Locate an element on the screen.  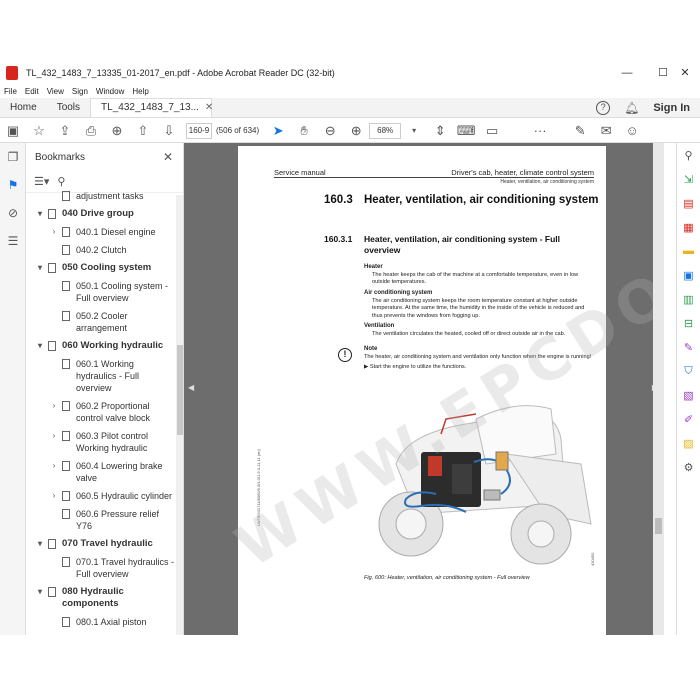
close-tab-icon: ✕ is located at coordinates (209, 108).